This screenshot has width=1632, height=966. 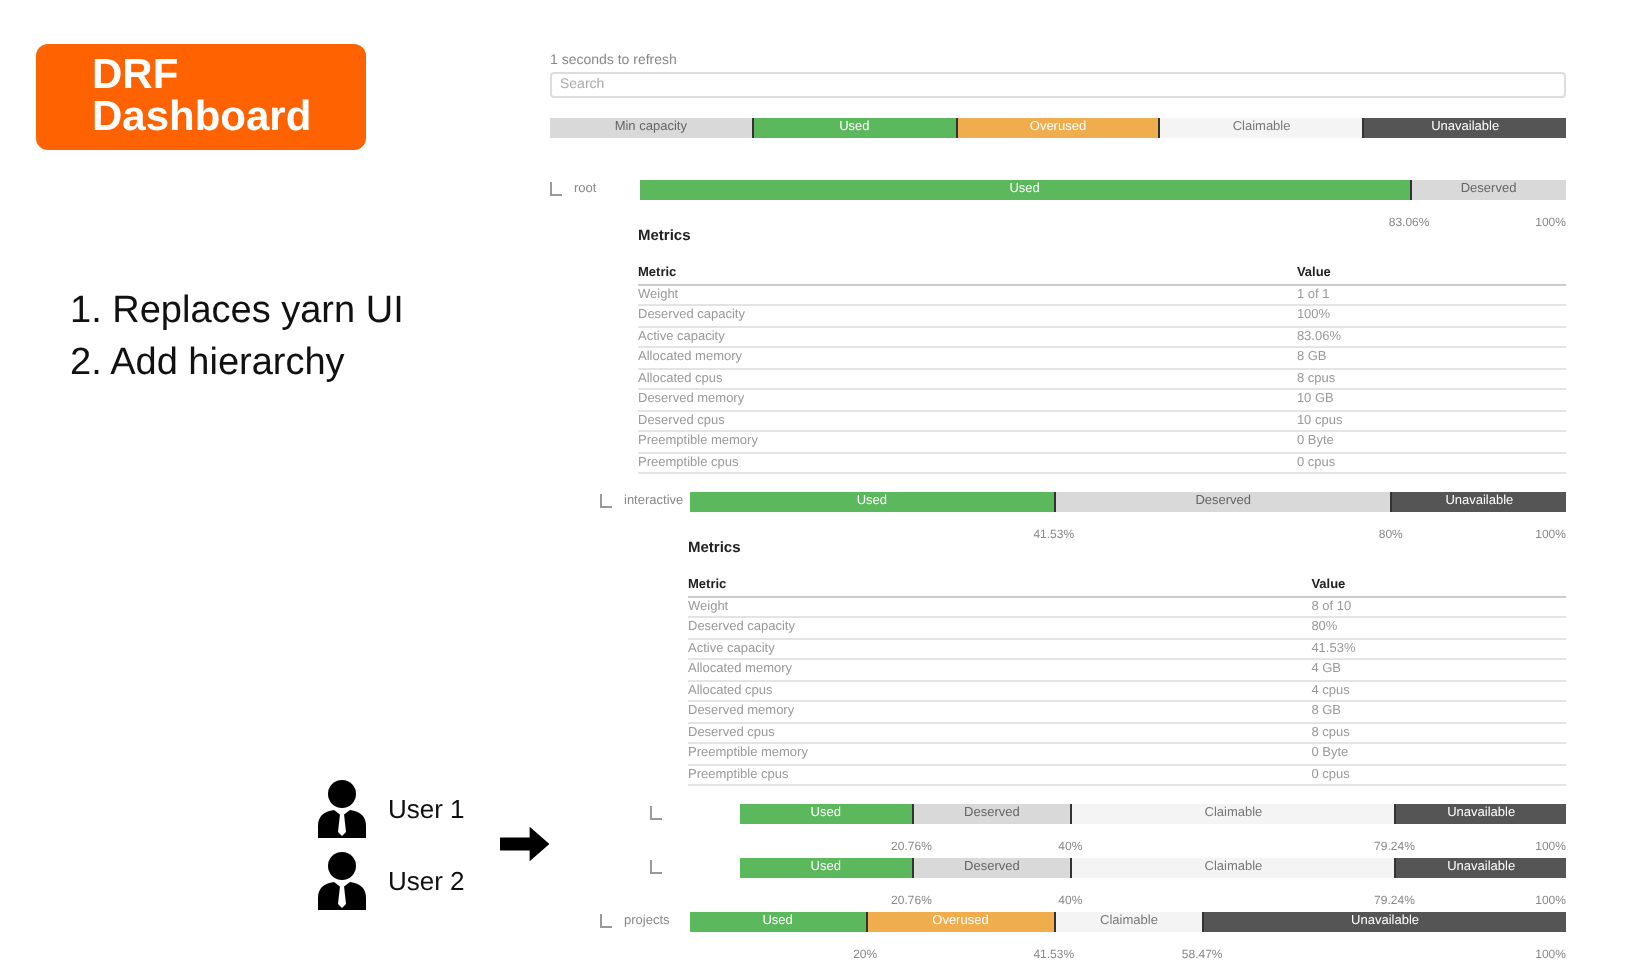 I want to click on bullet-point: 1. Replaces yarn UI, so click(x=238, y=312).